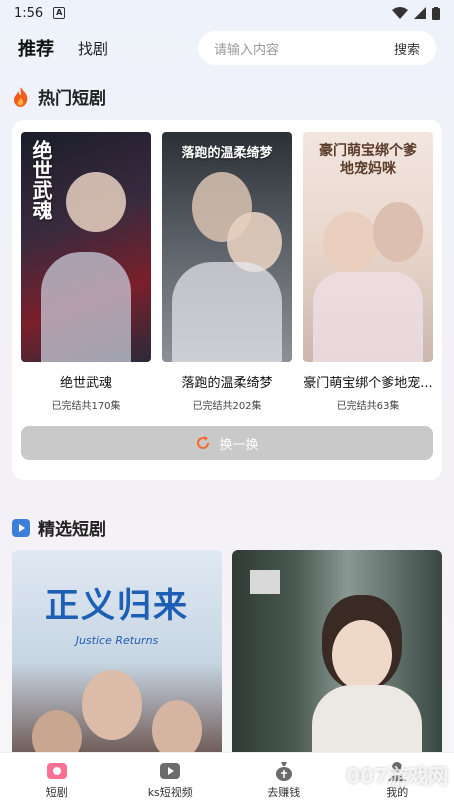 Image resolution: width=454 pixels, height=808 pixels. I want to click on drama-icon, so click(56, 771).